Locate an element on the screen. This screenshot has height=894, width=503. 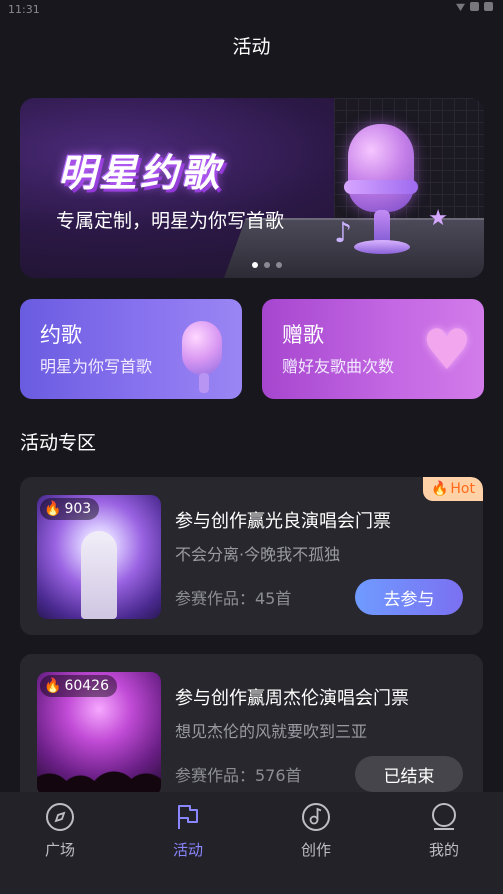
hot-badge: 🔥 Hot is located at coordinates (452, 489).